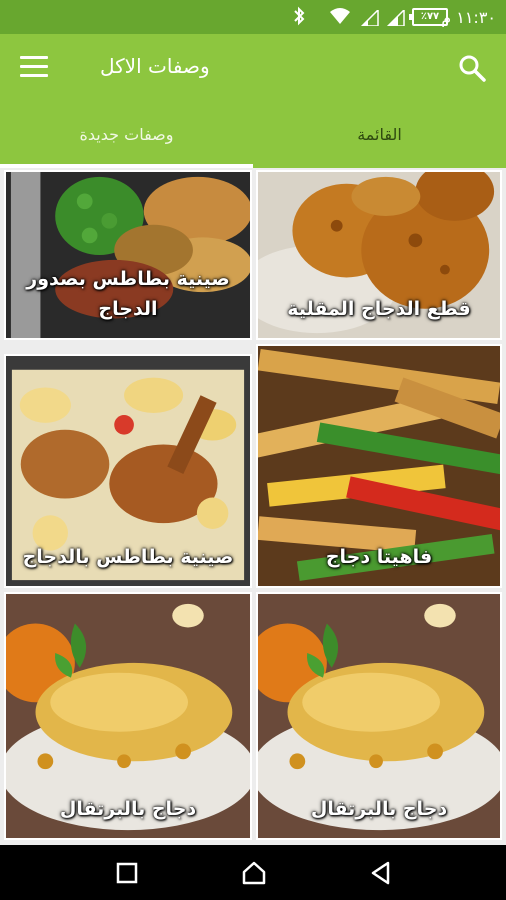  Describe the element at coordinates (128, 294) in the screenshot. I see `recipe-title: صينية بطاطس بصدور الدجاج` at that location.